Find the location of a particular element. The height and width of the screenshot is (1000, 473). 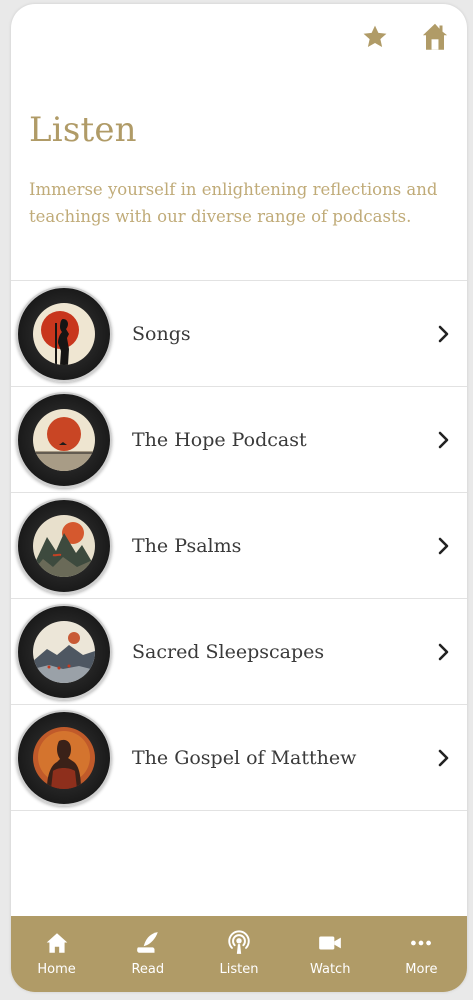

podcast-icon is located at coordinates (239, 942).